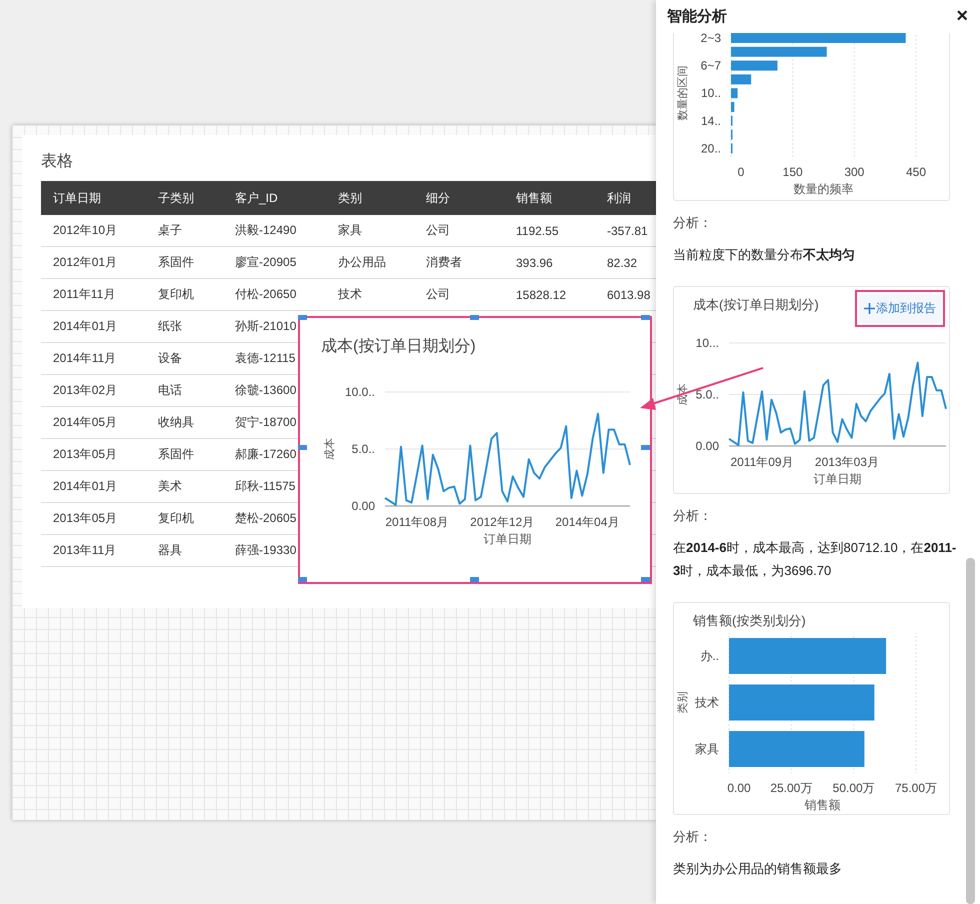 This screenshot has width=980, height=904. I want to click on table-cell: 2014年11月, so click(93, 358).